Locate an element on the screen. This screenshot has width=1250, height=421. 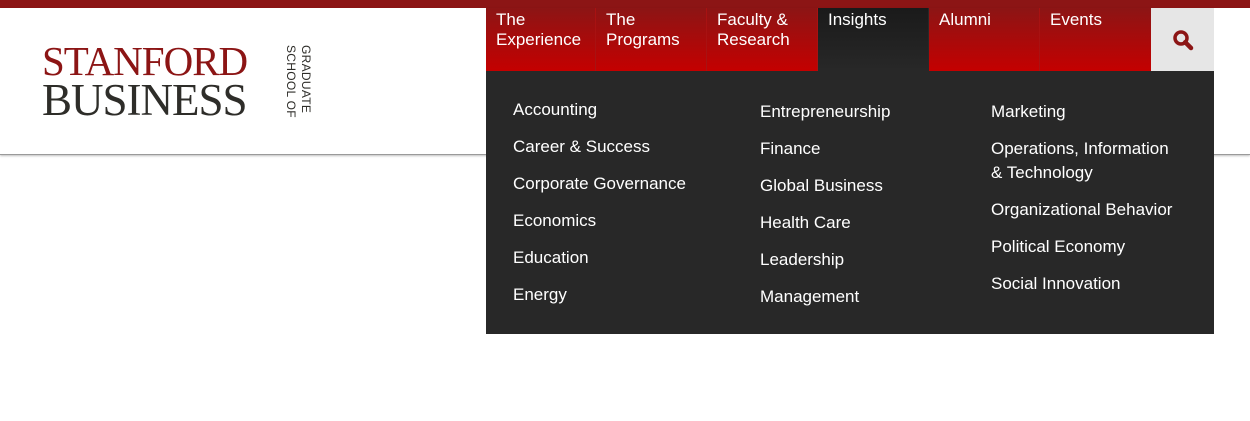
nav-label-line1: Insights is located at coordinates (857, 19).